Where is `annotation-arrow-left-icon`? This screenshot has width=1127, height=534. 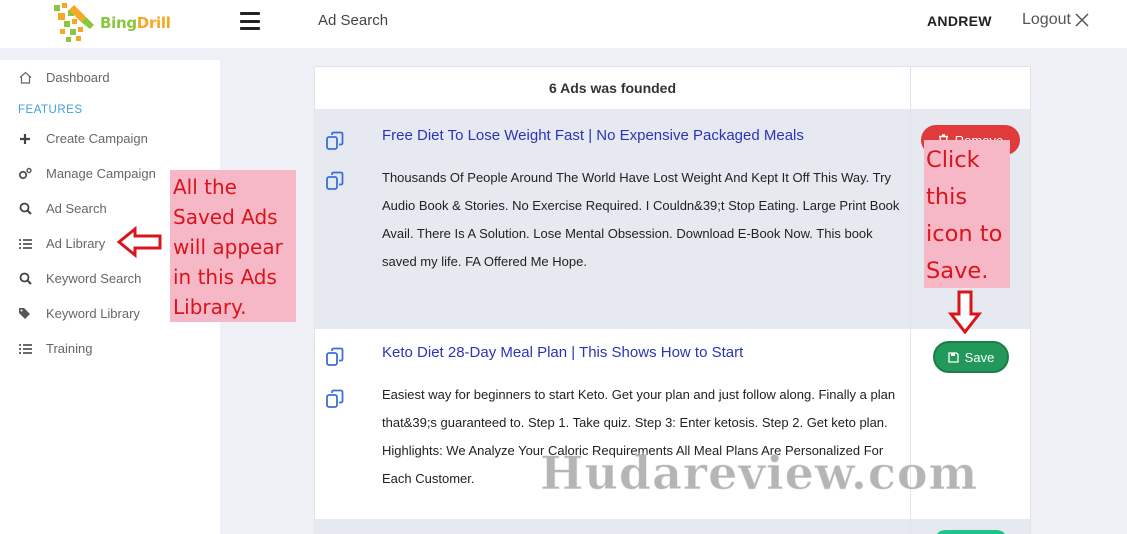 annotation-arrow-left-icon is located at coordinates (139, 244).